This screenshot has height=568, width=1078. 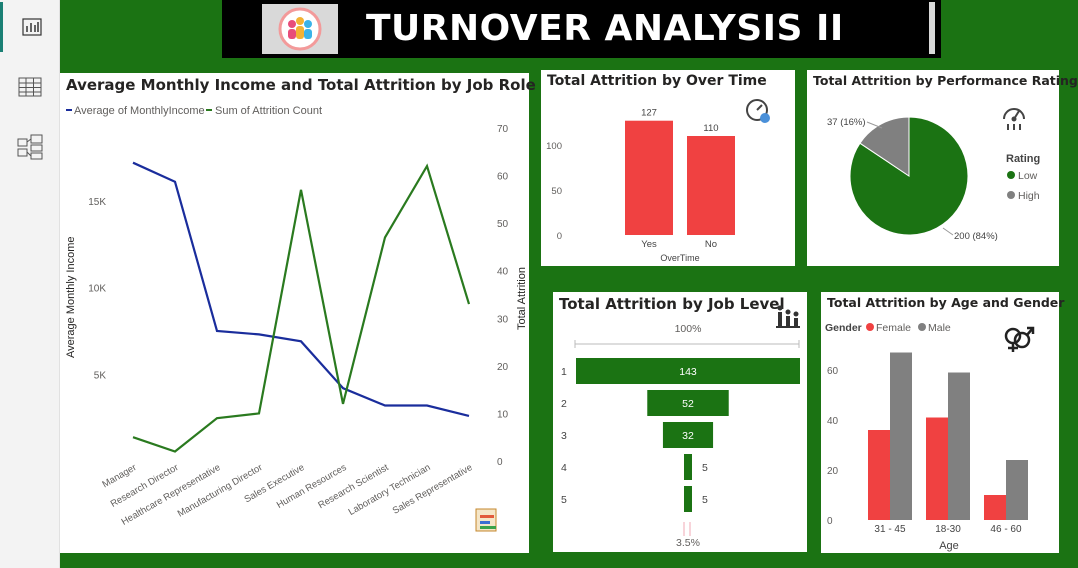 I want to click on category-tick-label: Sales Representative, so click(x=433, y=489).